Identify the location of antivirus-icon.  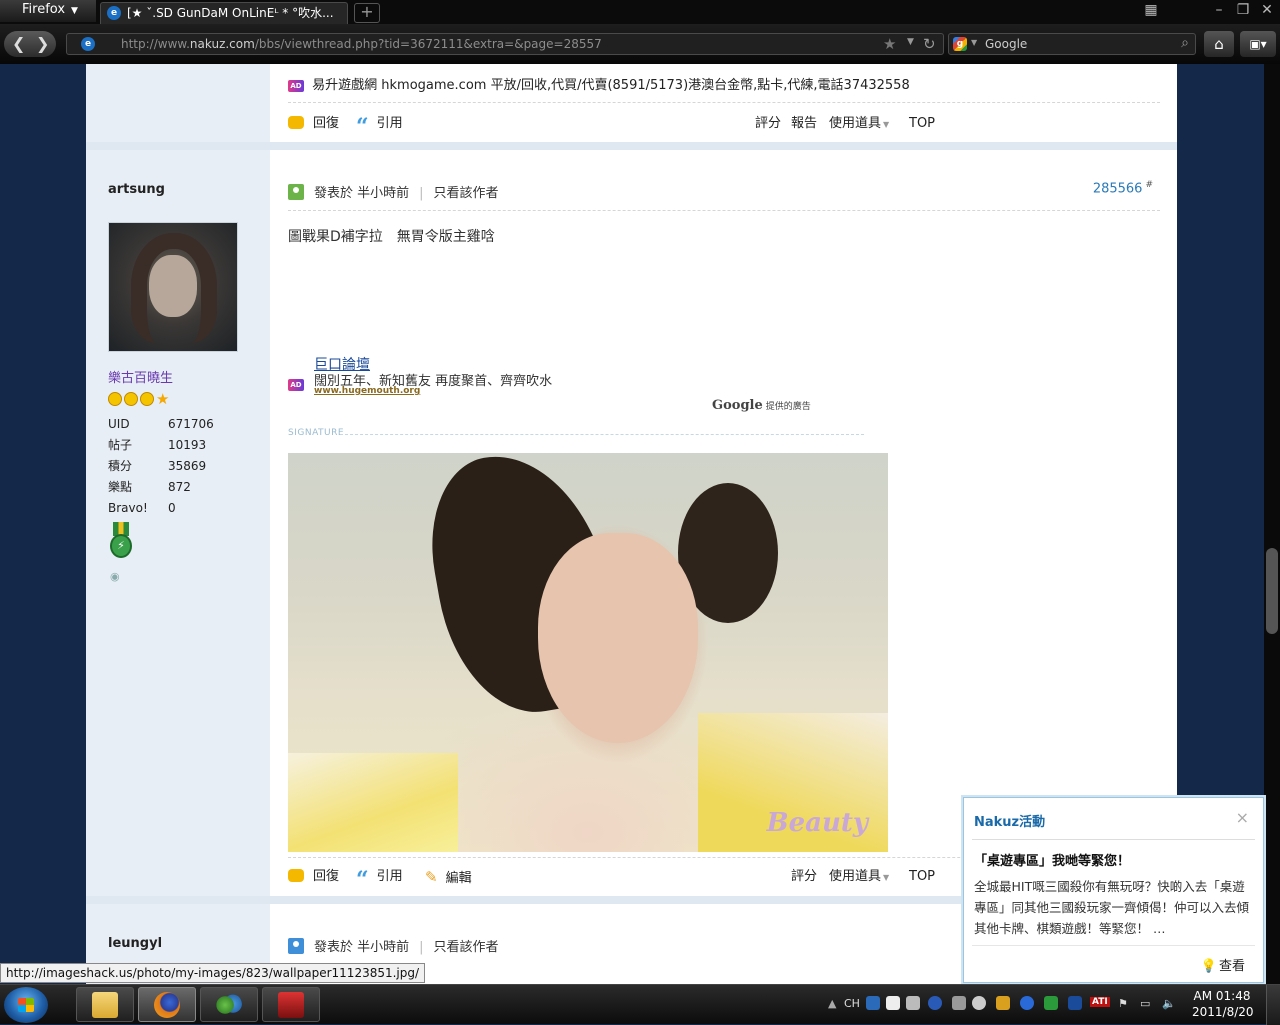
(1075, 1003).